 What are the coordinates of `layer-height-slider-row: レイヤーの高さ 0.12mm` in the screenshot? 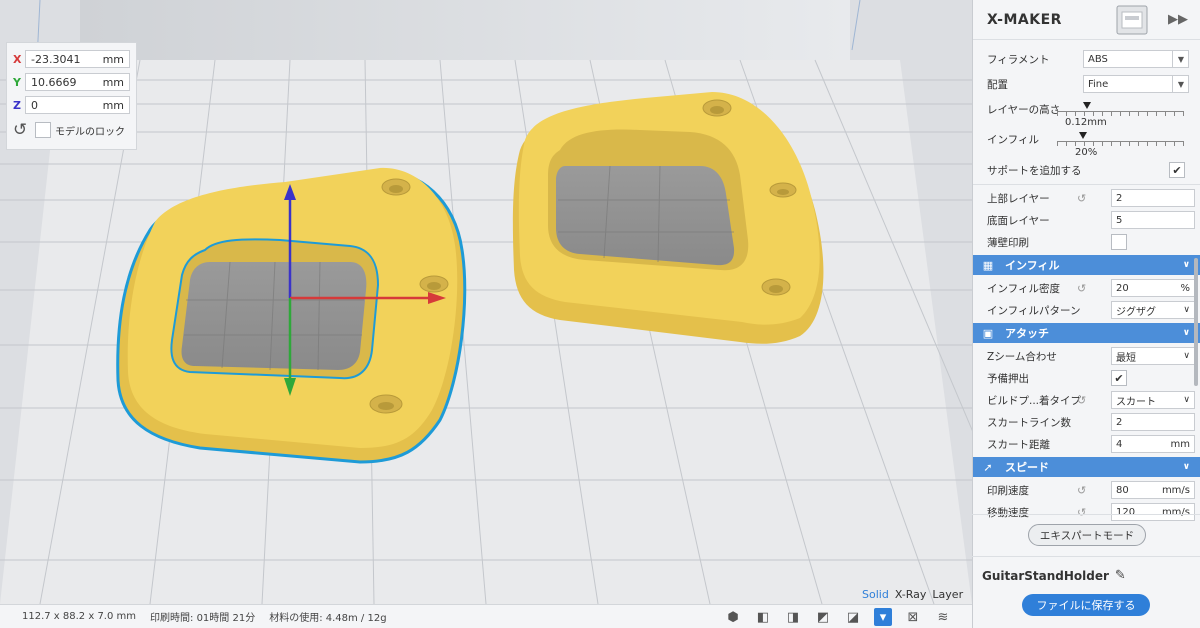 It's located at (1086, 114).